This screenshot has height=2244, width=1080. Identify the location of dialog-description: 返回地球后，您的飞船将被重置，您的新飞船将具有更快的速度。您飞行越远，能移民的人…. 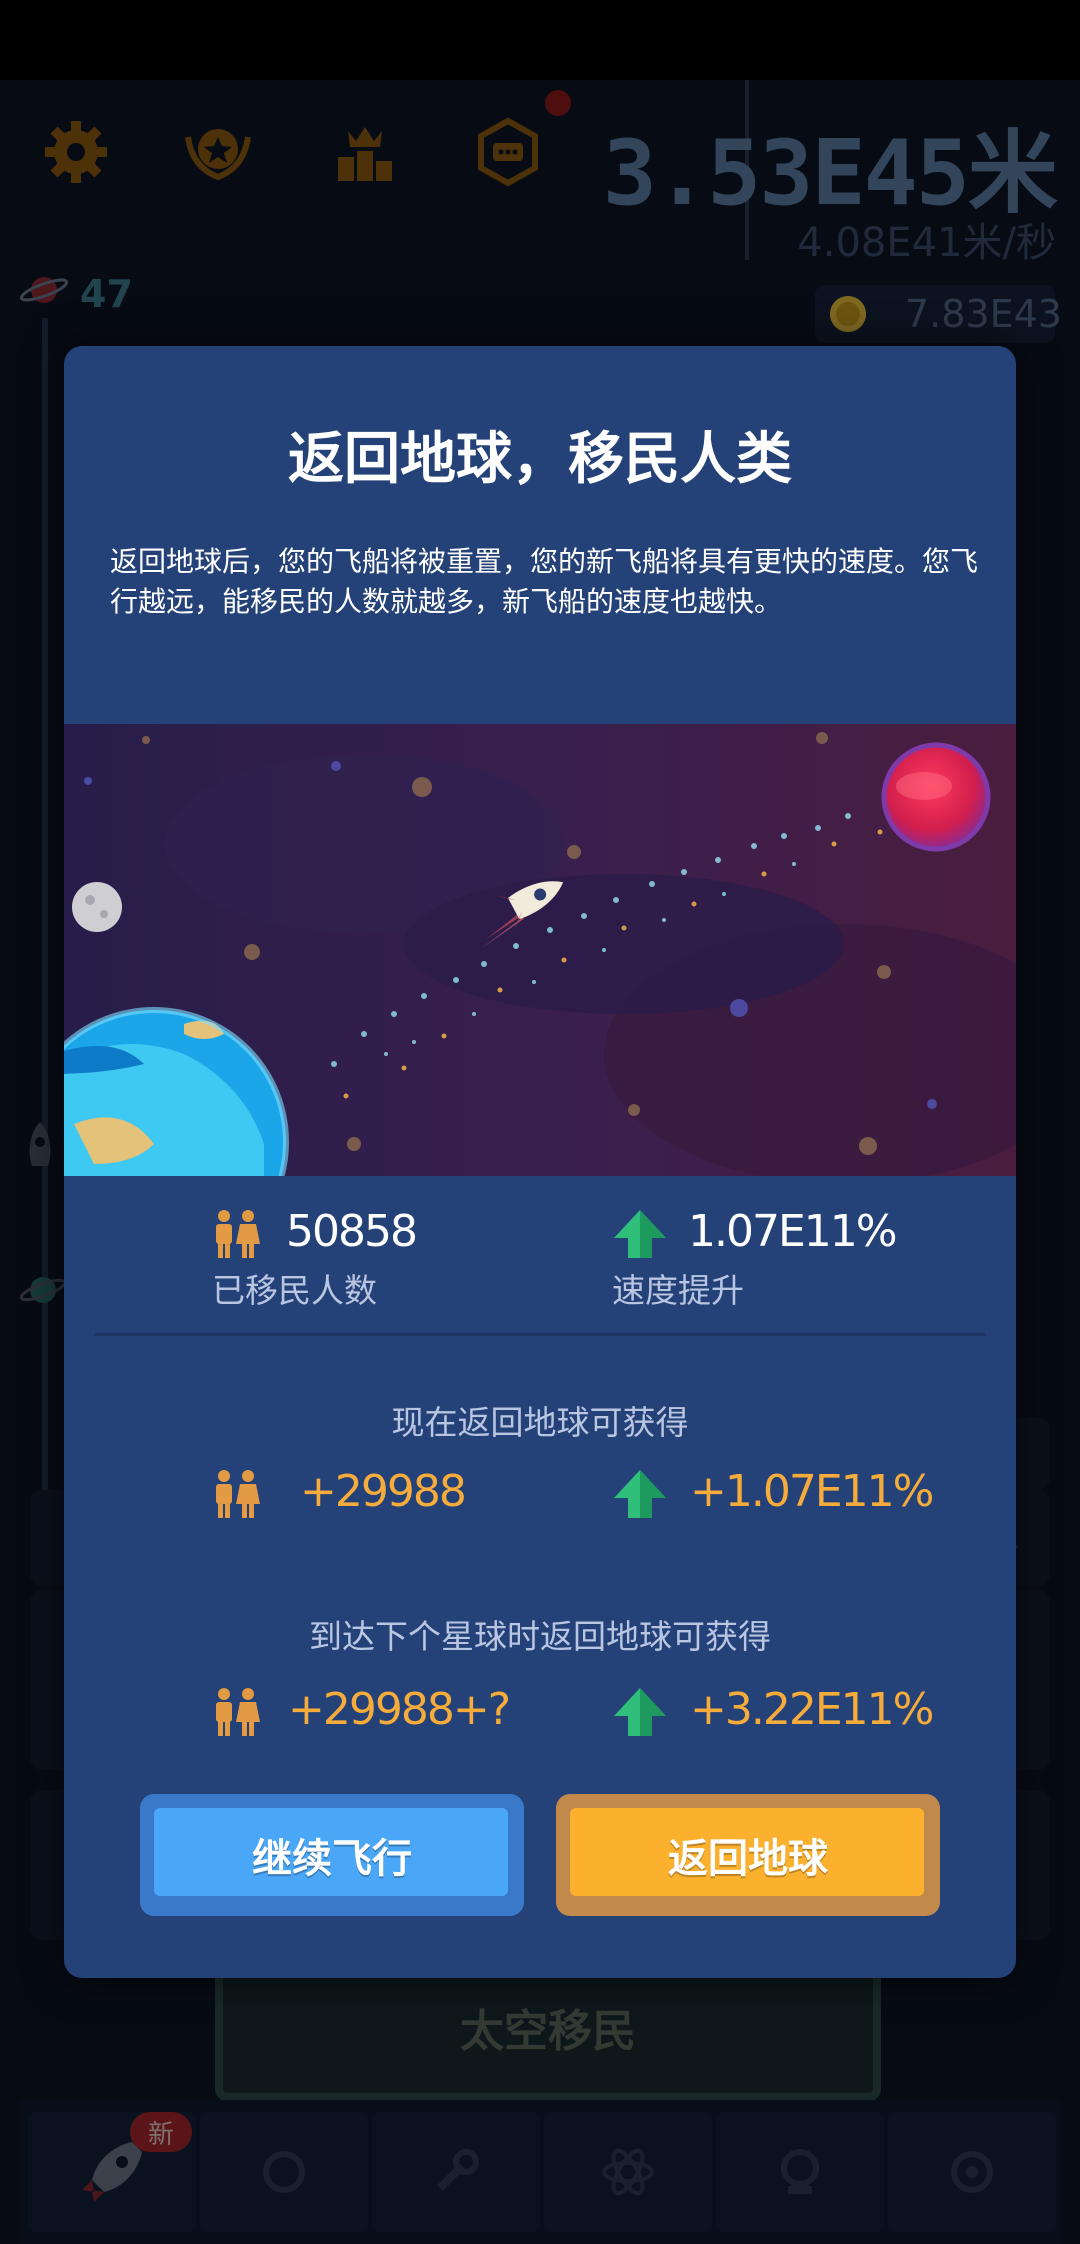
(544, 581).